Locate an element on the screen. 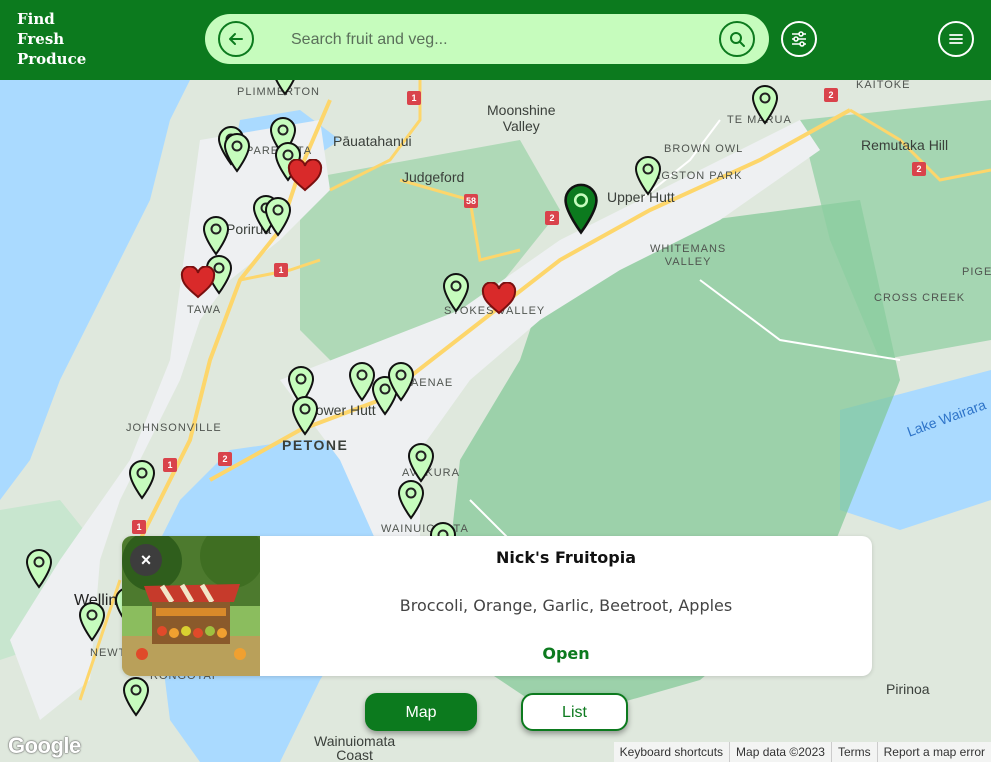  search-bar is located at coordinates (487, 39).